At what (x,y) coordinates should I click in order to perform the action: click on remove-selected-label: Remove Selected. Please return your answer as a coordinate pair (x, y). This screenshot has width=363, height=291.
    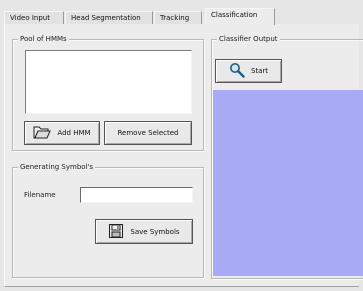
    Looking at the image, I should click on (148, 133).